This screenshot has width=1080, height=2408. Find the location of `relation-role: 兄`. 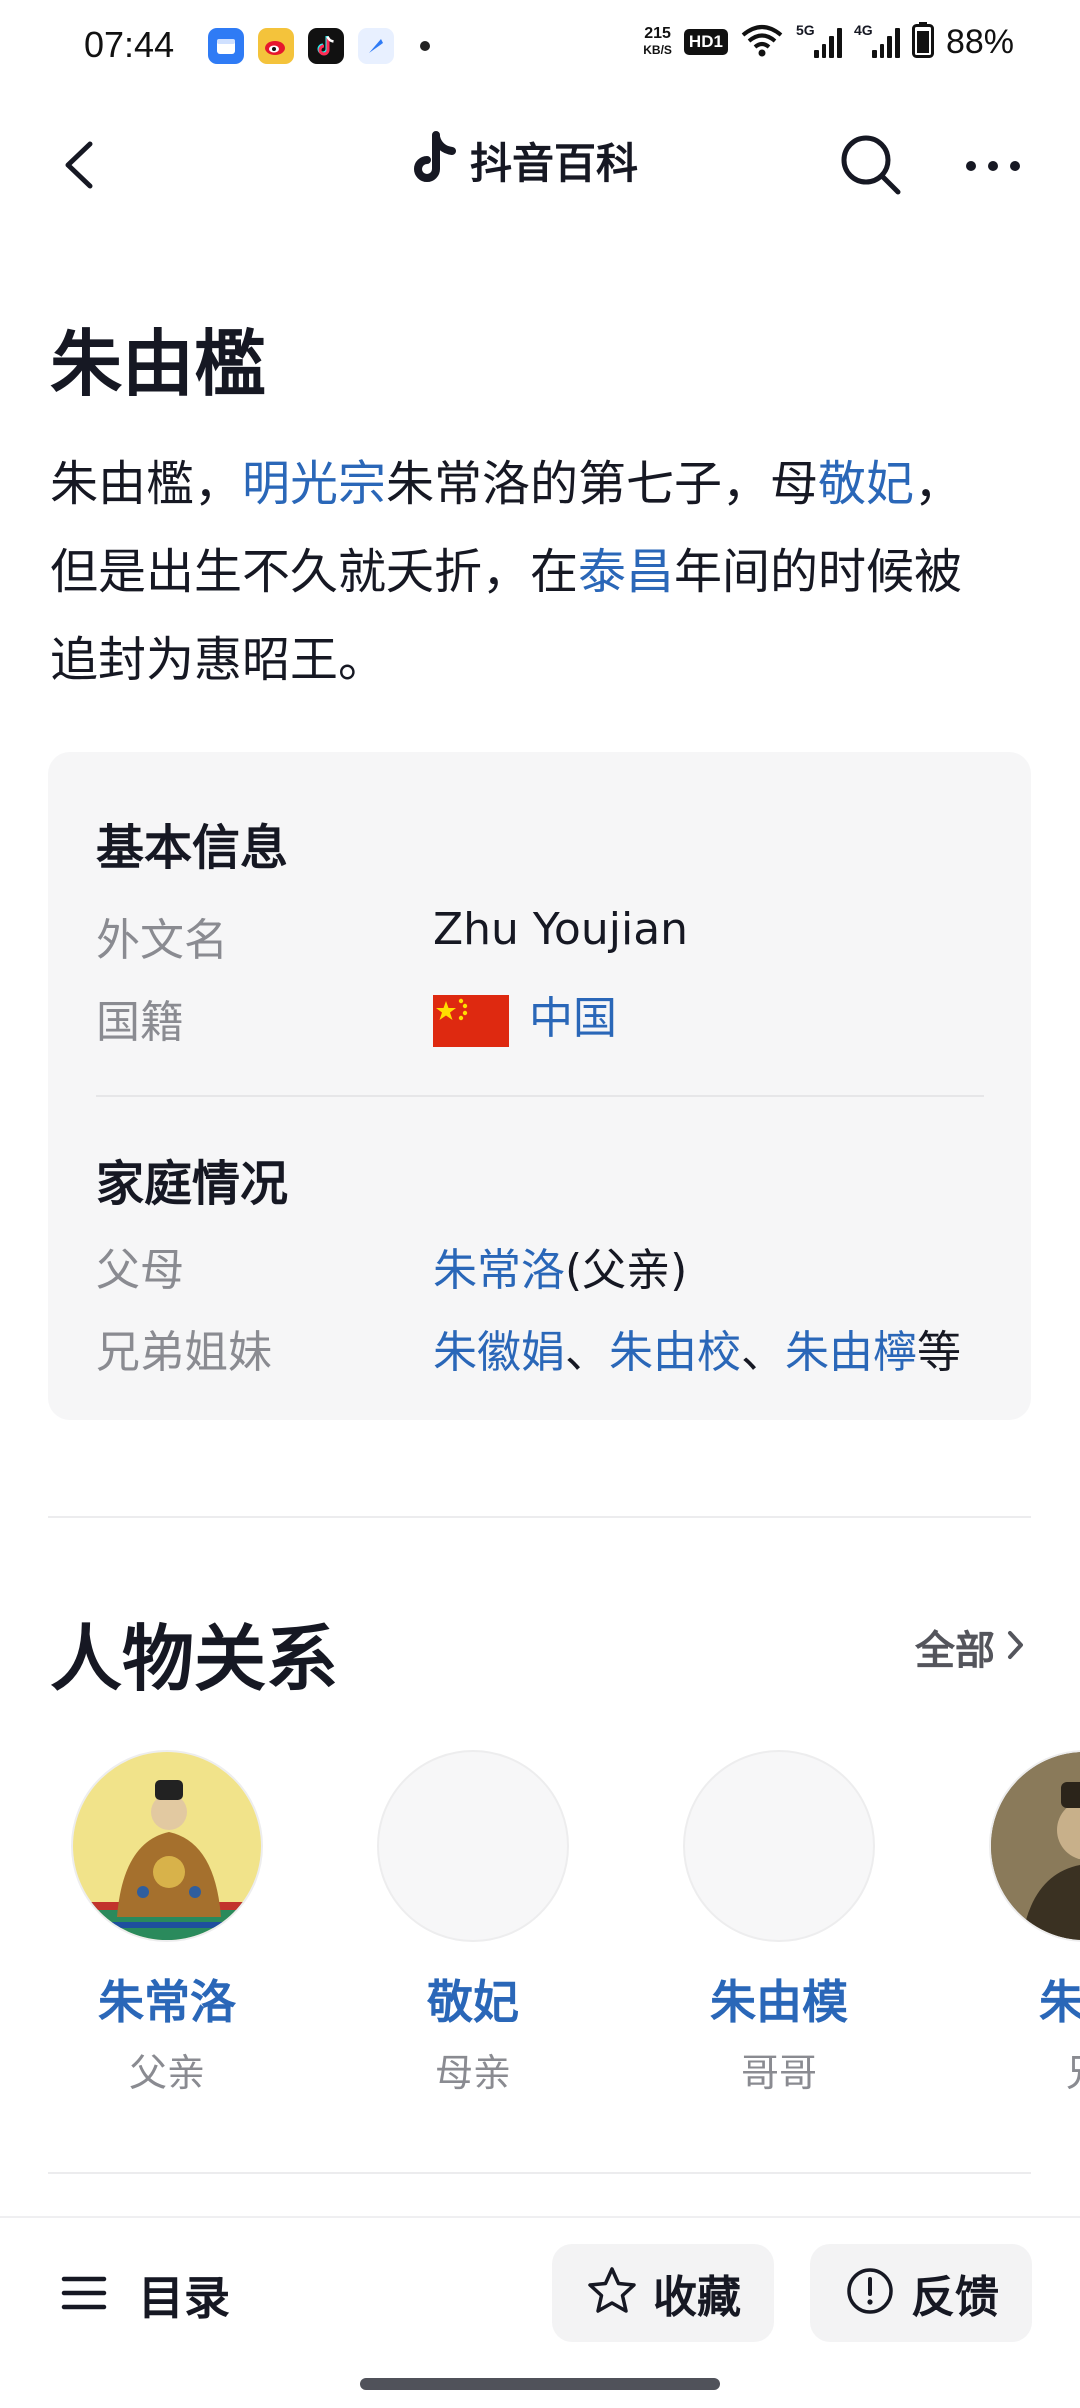

relation-role: 兄 is located at coordinates (1016, 2069).